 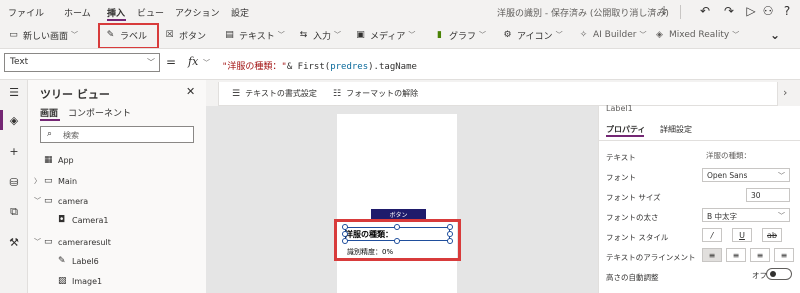 What do you see at coordinates (388, 36) in the screenshot?
I see `media-button-text: メディア` at bounding box center [388, 36].